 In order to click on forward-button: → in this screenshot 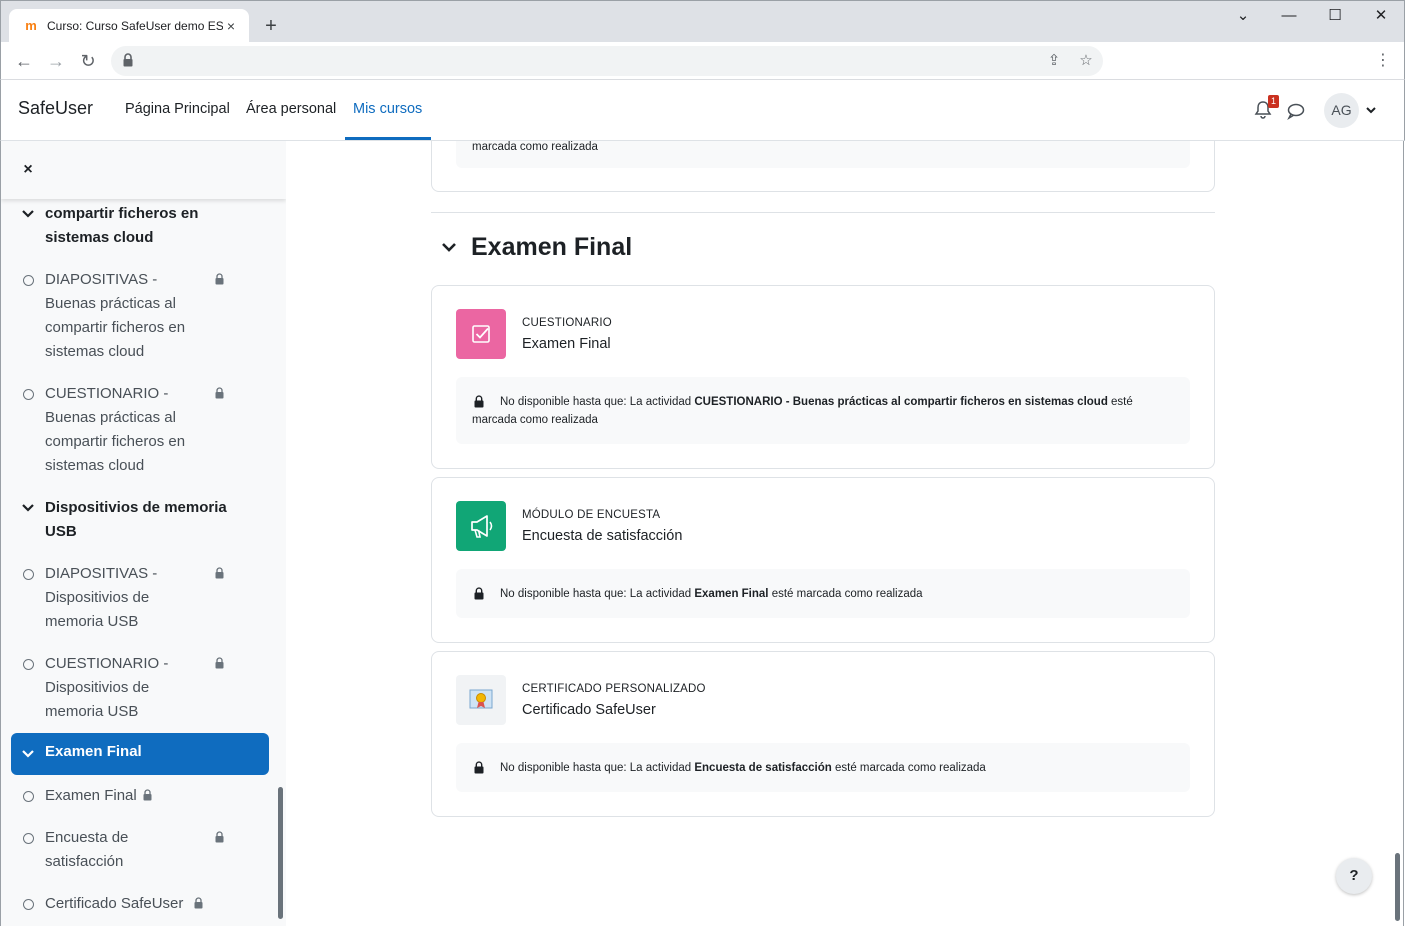, I will do `click(56, 61)`.